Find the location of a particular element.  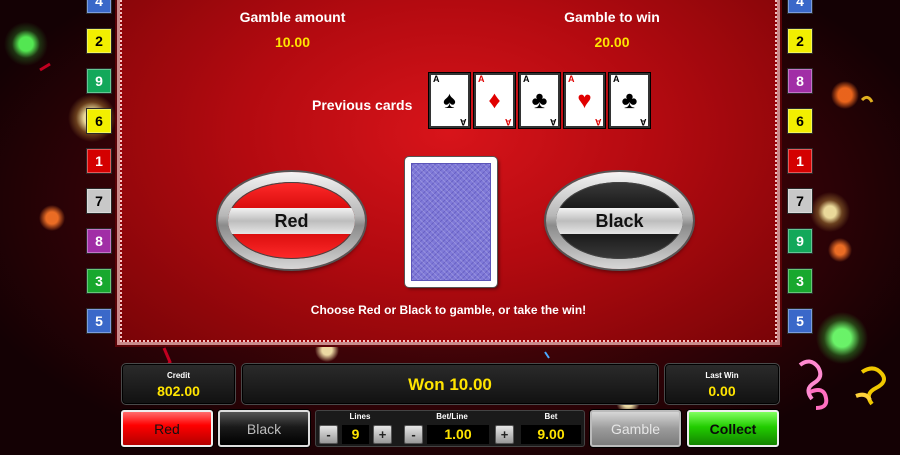

black-button: Black is located at coordinates (264, 428).